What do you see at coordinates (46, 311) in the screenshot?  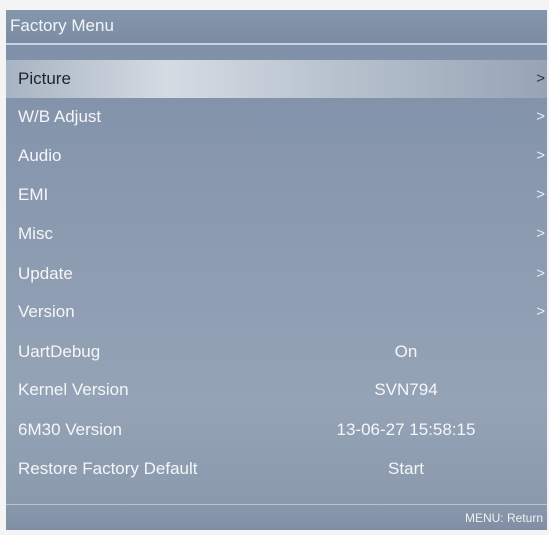 I see `menu-item-label: Version` at bounding box center [46, 311].